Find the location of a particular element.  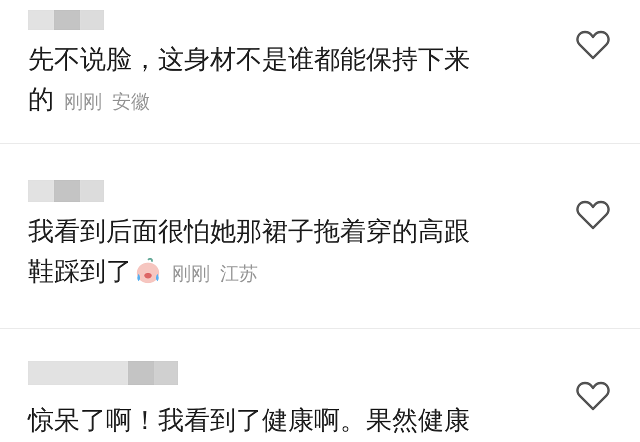

comment-text: 先不说脸，这身材不是谁都能保持下来的 刚刚 安徽 is located at coordinates (249, 80).